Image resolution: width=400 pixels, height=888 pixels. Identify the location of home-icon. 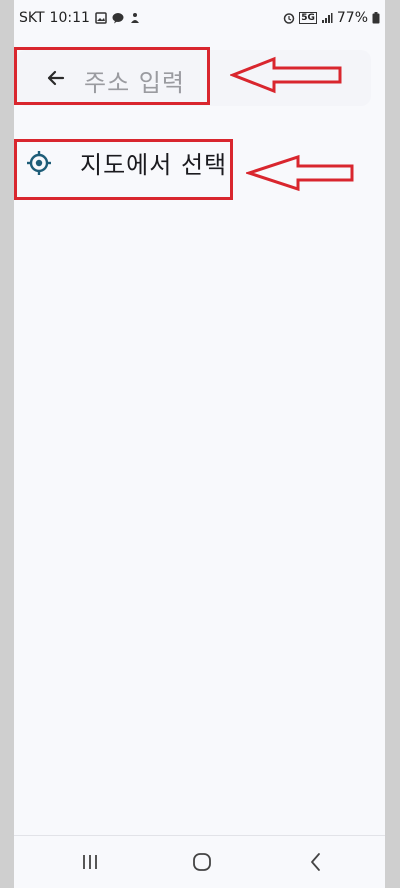
(202, 862).